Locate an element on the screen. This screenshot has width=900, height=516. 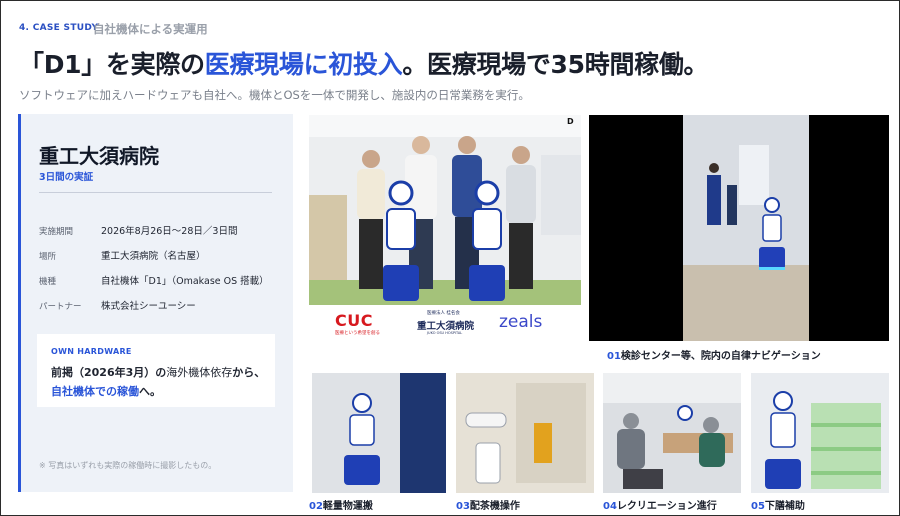
own-hardware-text: 前掲（2026年3月）の海外機体依存から、自社機体での稼働へ。 is located at coordinates (160, 382).